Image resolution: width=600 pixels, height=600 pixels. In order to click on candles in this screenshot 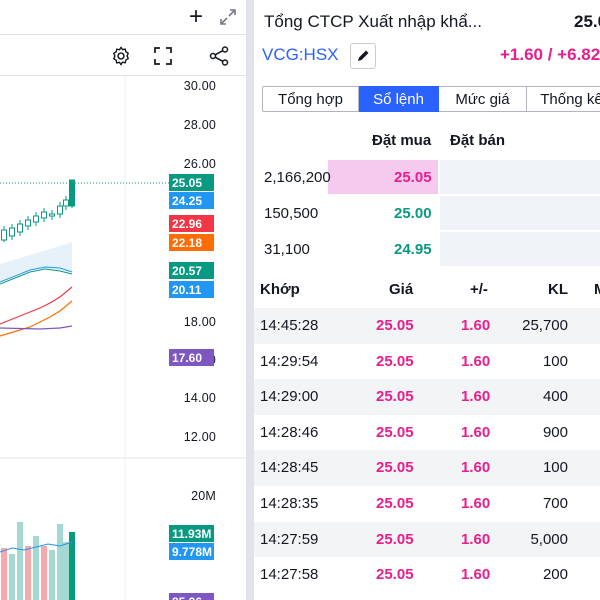, I will do `click(38, 210)`.